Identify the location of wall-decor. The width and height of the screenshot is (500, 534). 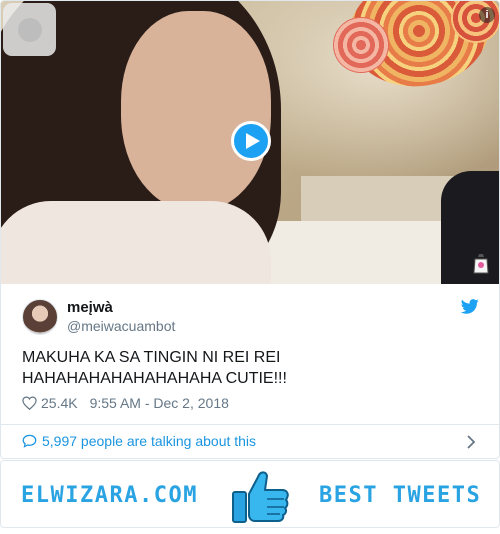
(361, 45).